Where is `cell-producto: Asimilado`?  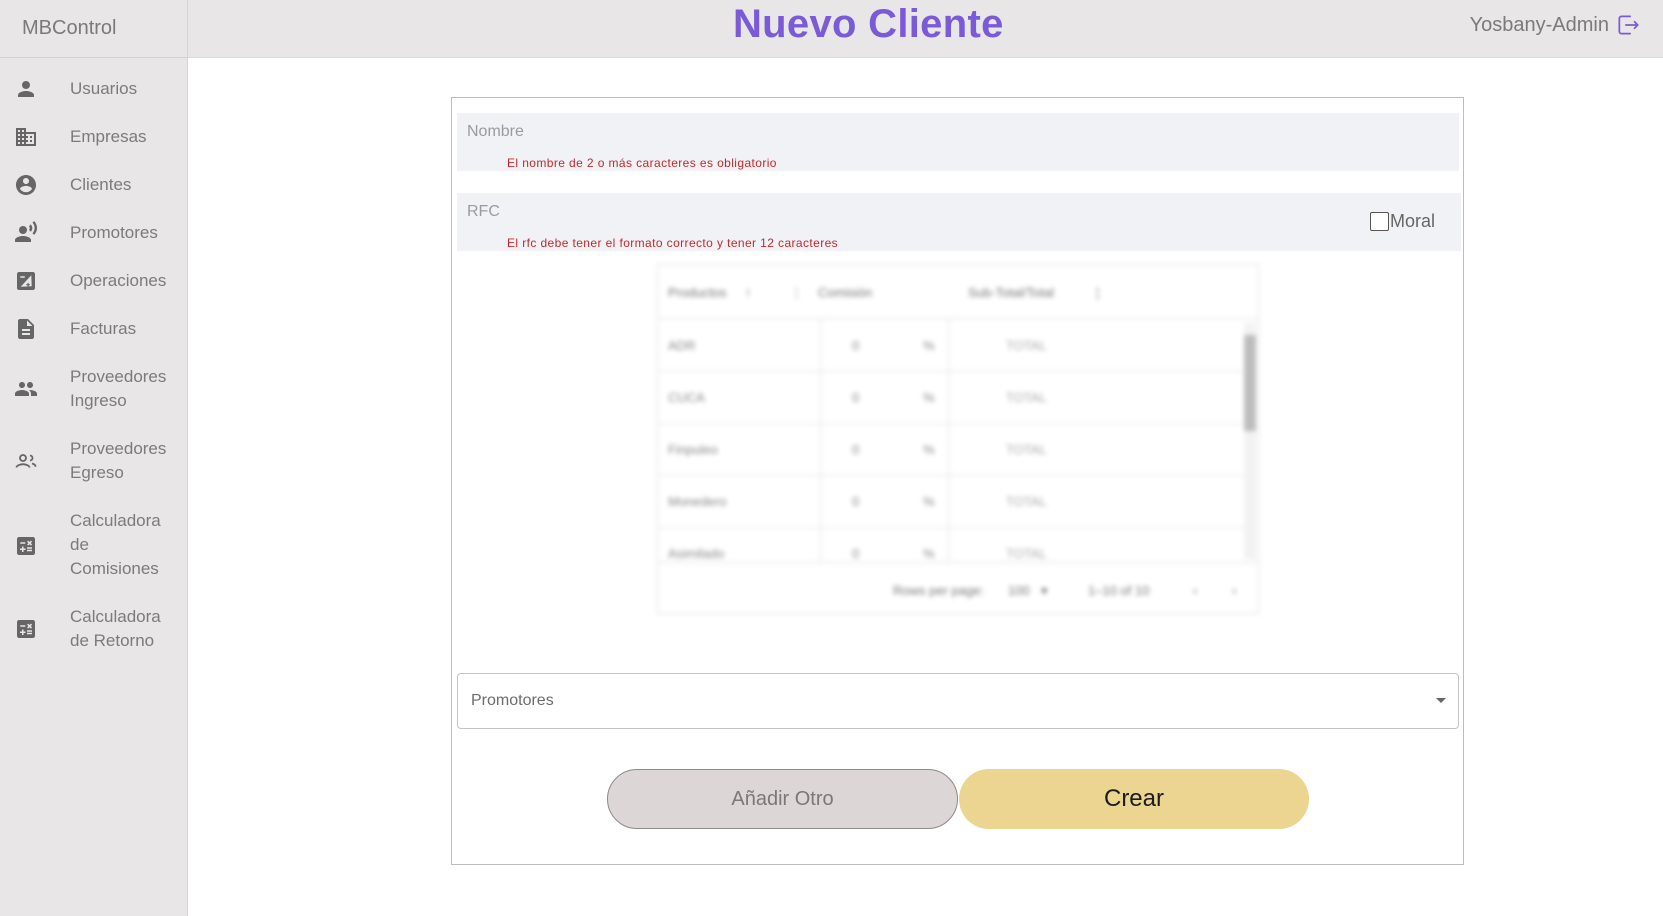
cell-producto: Asimilado is located at coordinates (696, 553).